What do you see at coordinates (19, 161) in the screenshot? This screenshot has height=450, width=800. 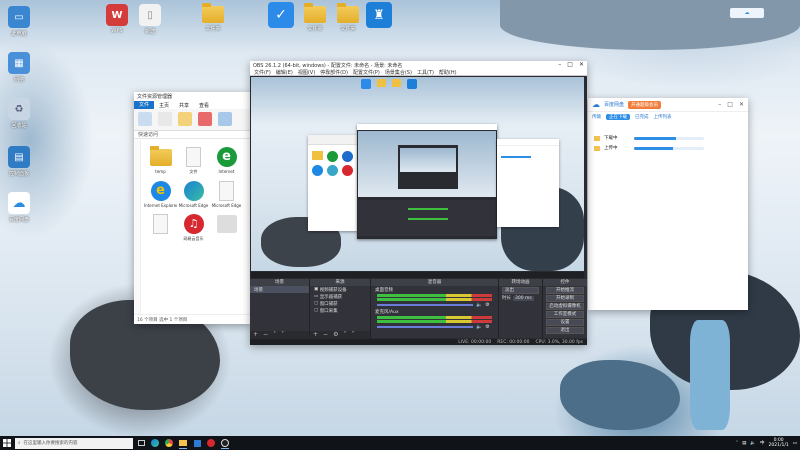 I see `desktop-icon-control-panel: ▤ 控制面板` at bounding box center [19, 161].